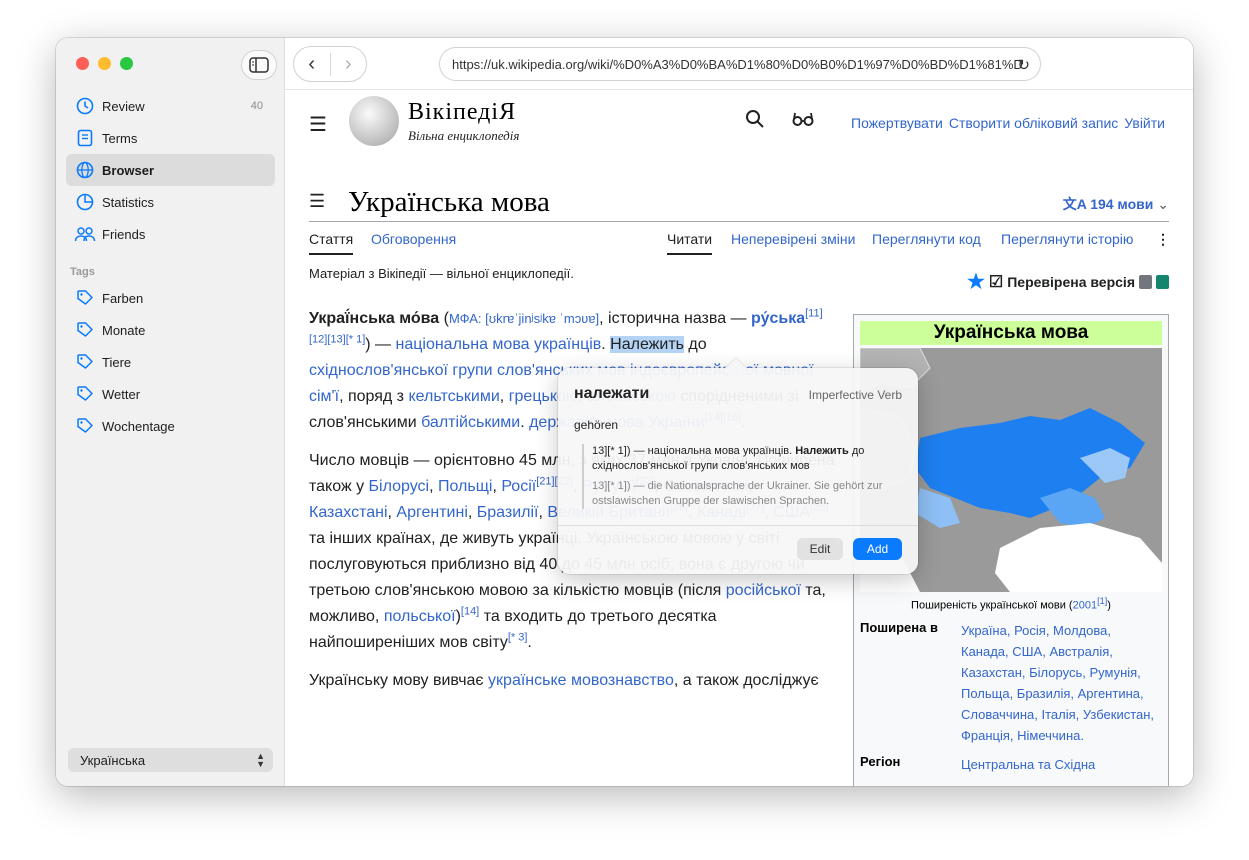  What do you see at coordinates (85, 202) in the screenshot?
I see `chart-icon` at bounding box center [85, 202].